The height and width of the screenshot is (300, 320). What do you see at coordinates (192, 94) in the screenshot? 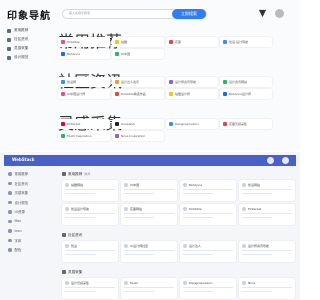
I see `site-card: 站酷设计师` at bounding box center [192, 94].